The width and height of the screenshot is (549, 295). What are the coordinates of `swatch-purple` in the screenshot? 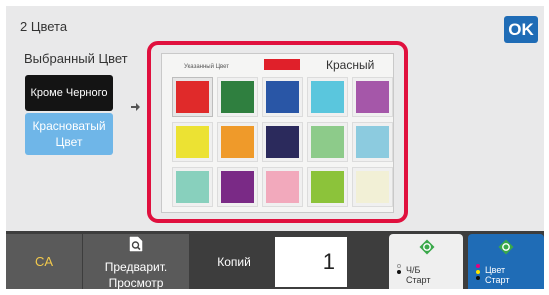 It's located at (372, 97).